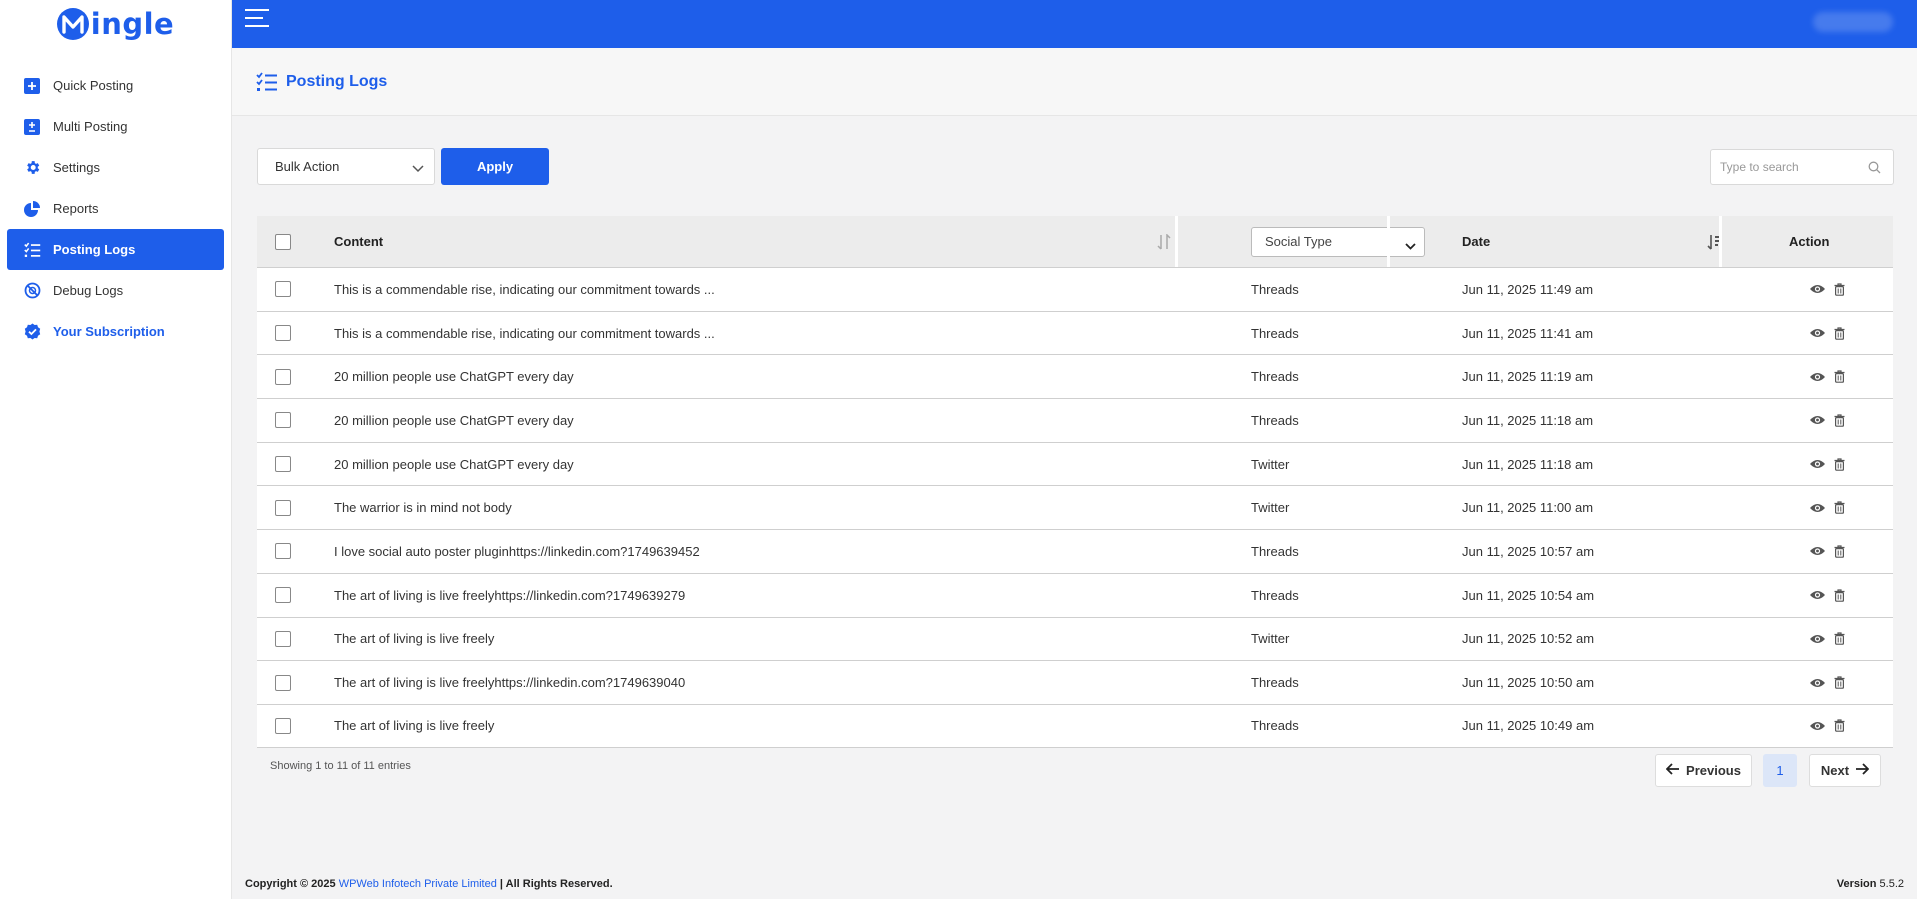  I want to click on sidebar-item-reports: Reports, so click(115, 208).